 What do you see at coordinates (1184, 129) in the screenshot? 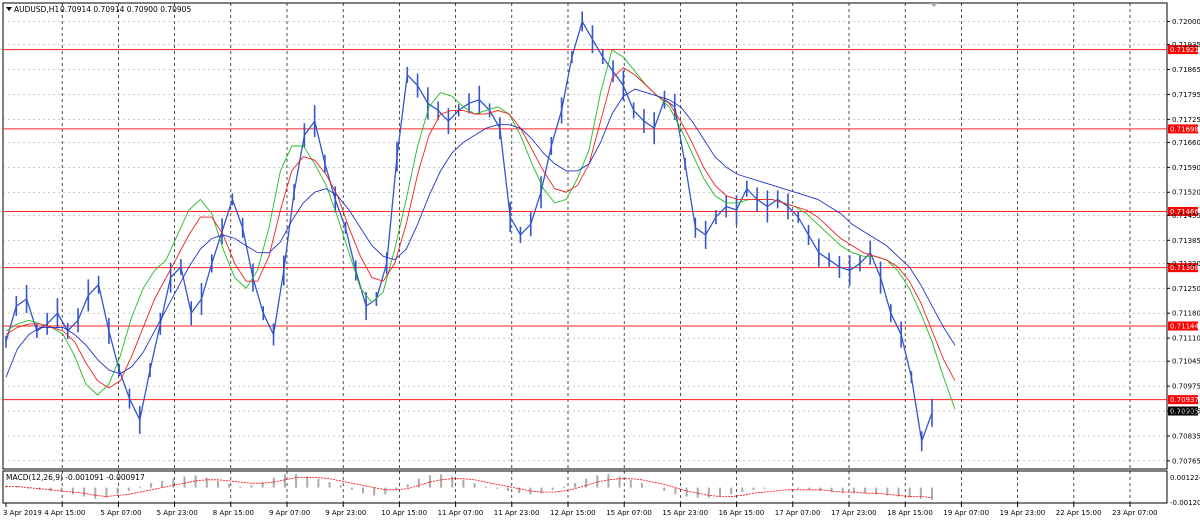
I see `level-tag-label: 0.71698` at bounding box center [1184, 129].